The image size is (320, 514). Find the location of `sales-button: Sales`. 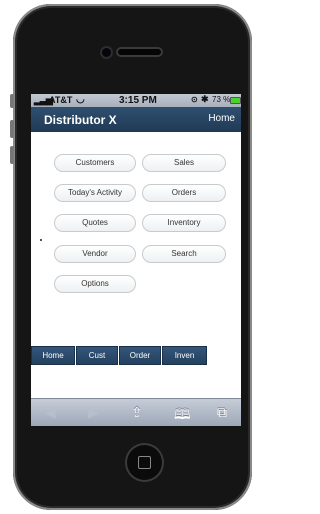

sales-button: Sales is located at coordinates (184, 163).